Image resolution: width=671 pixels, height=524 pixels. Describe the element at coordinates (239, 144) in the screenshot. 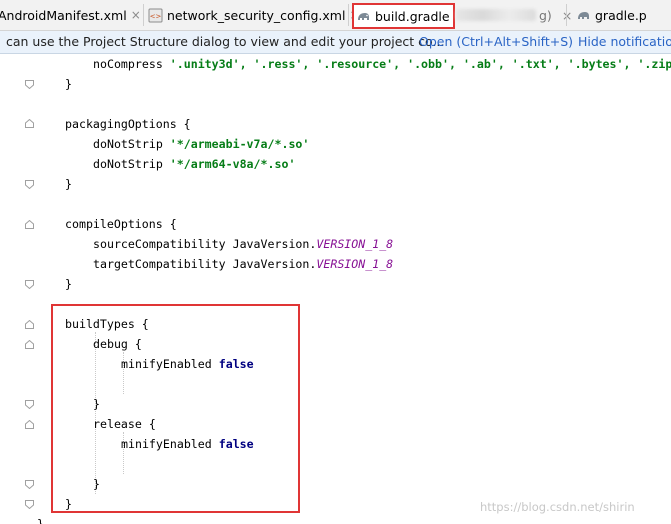

I see `code-string: '*/armeabi-v7a/*.so'` at that location.